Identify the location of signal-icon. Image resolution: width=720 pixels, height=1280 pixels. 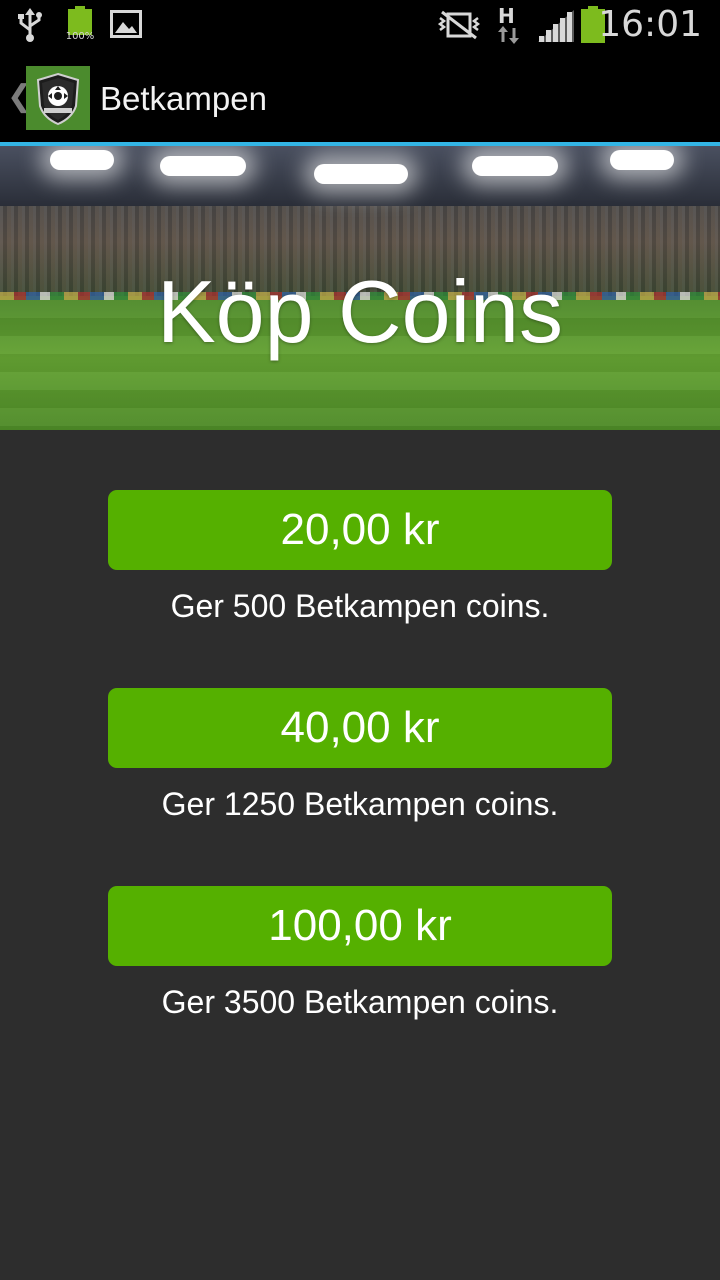
(556, 28).